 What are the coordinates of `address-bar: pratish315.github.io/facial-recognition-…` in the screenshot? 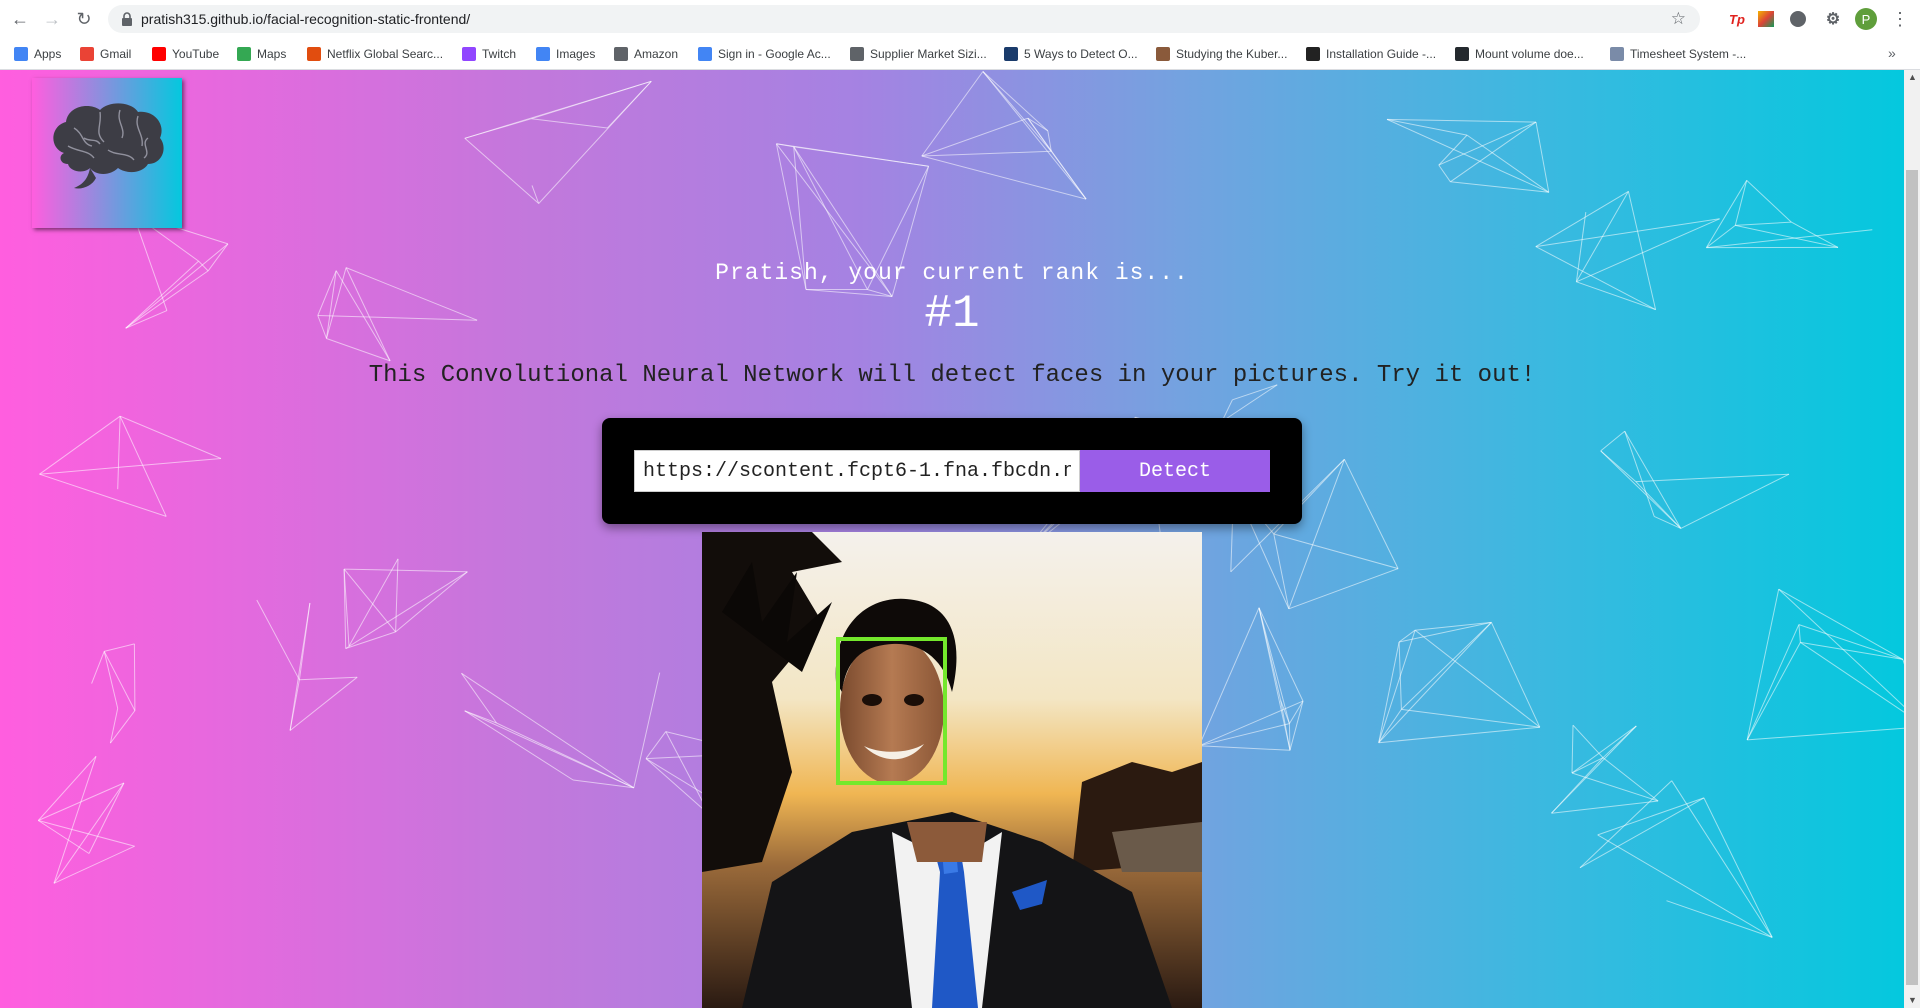 It's located at (904, 19).